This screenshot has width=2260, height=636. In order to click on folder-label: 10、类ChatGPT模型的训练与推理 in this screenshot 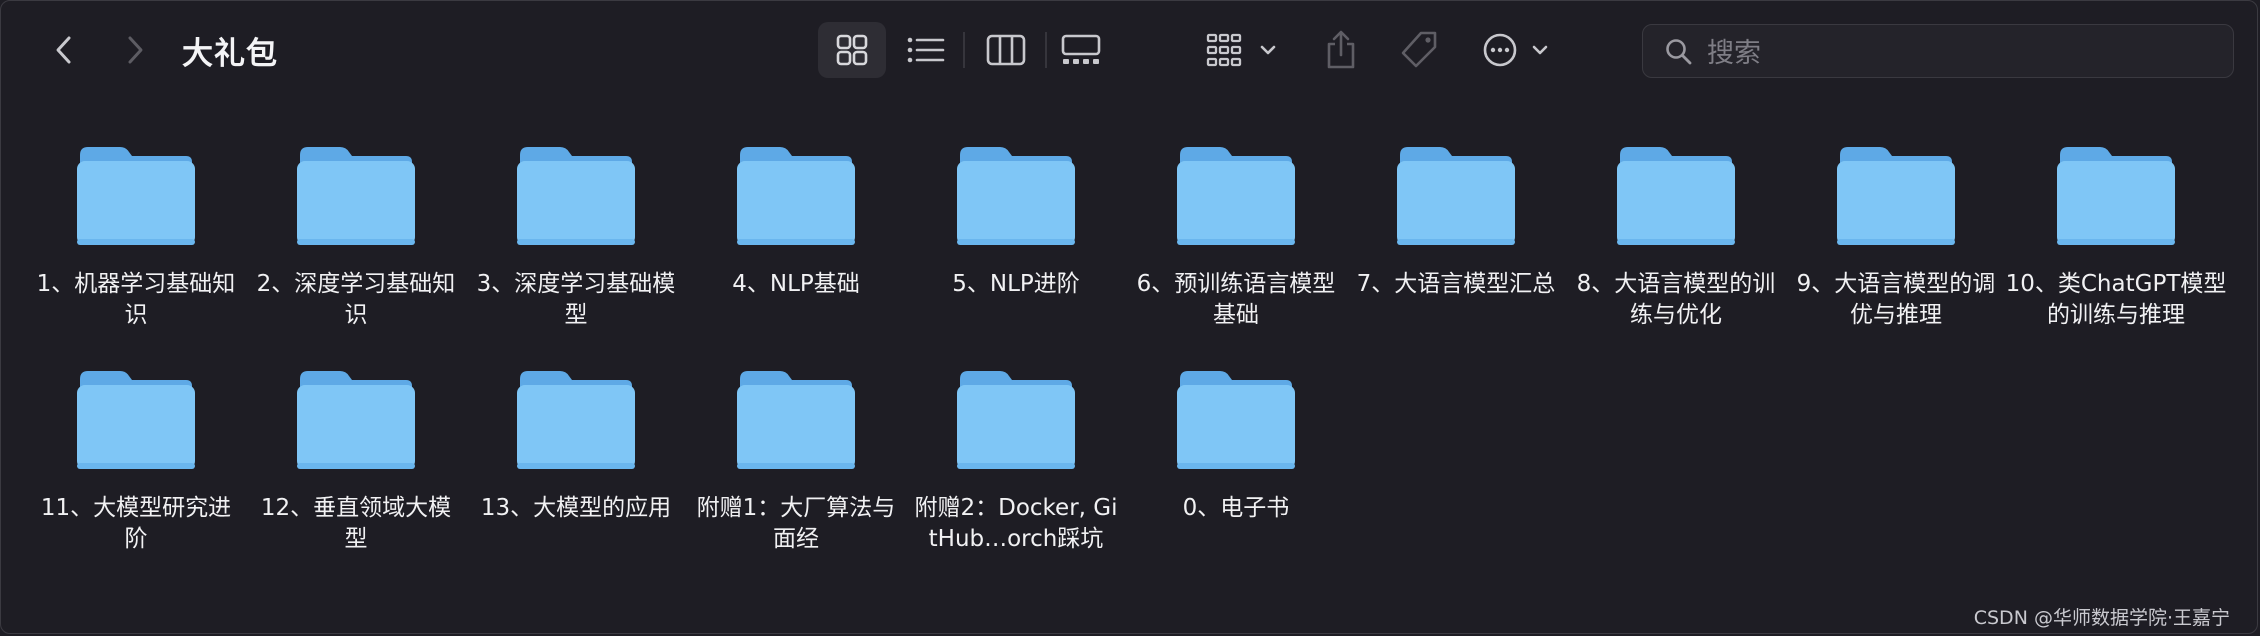, I will do `click(2116, 299)`.